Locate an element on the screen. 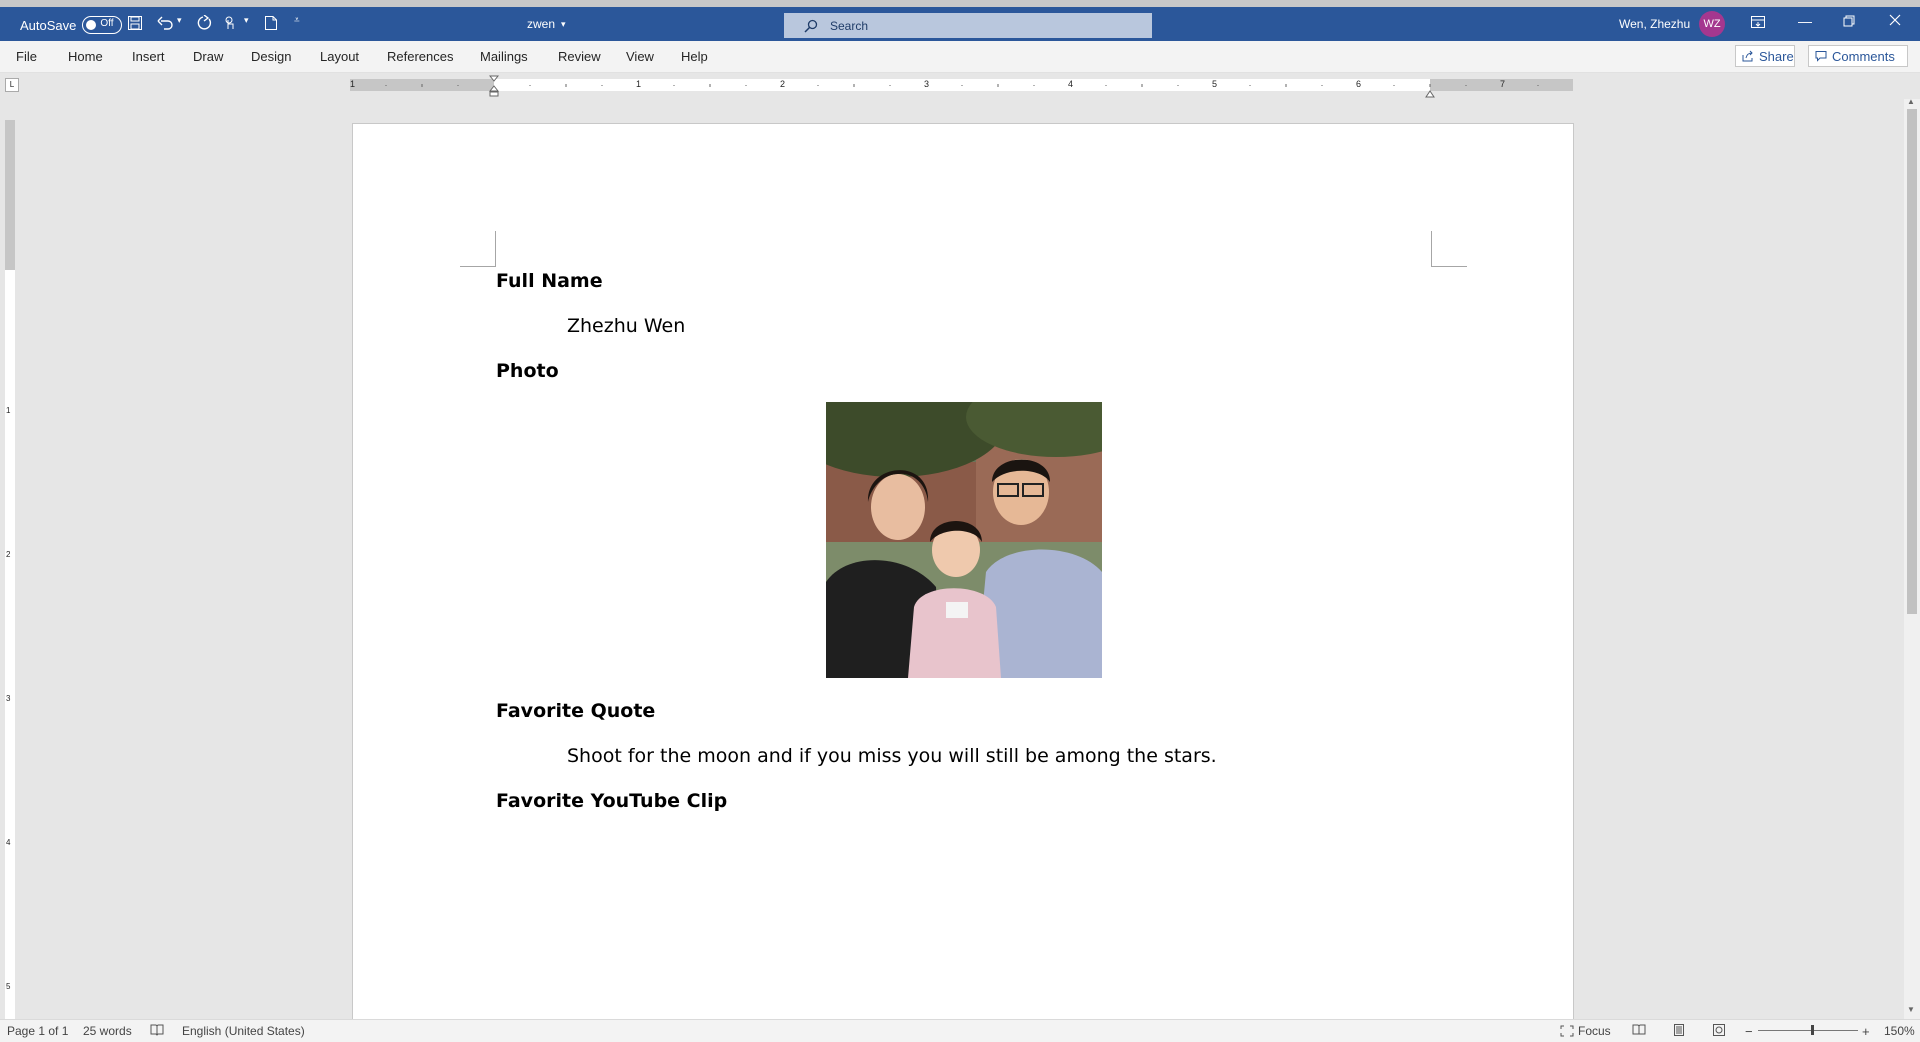 The image size is (1920, 1042). close-icon is located at coordinates (1895, 20).